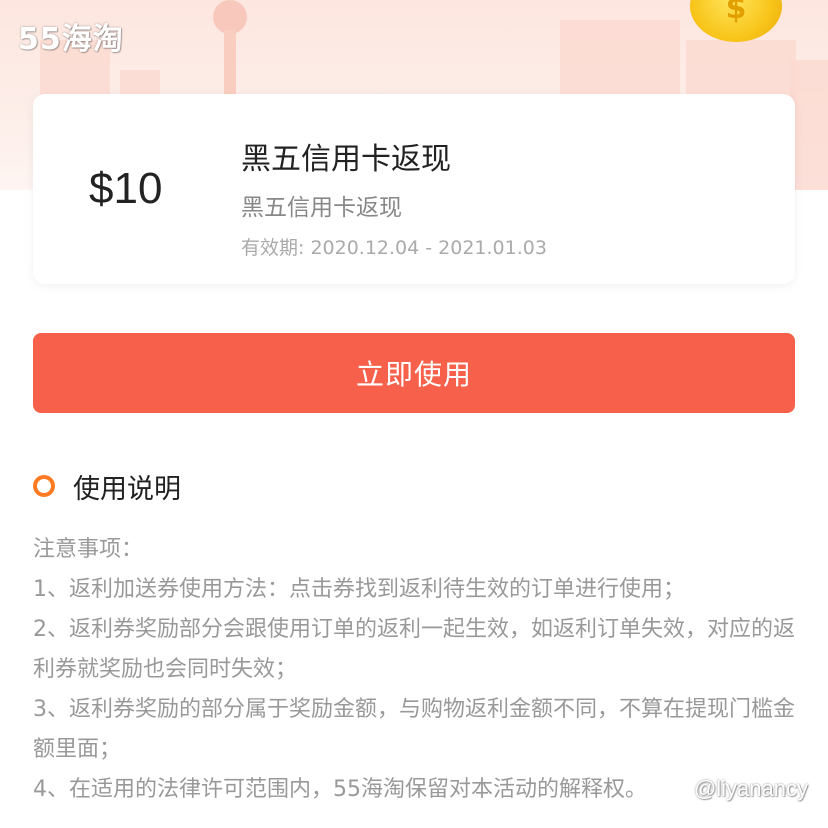  What do you see at coordinates (340, 789) in the screenshot?
I see `instruction-item: 4、在适用的法律许可范围内，55海淘保留对本活动的解释权。` at bounding box center [340, 789].